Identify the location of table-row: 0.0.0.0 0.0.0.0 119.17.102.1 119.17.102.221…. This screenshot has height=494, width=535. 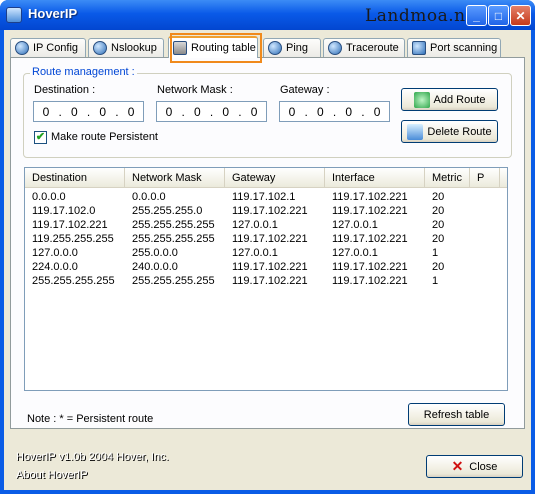
(266, 197).